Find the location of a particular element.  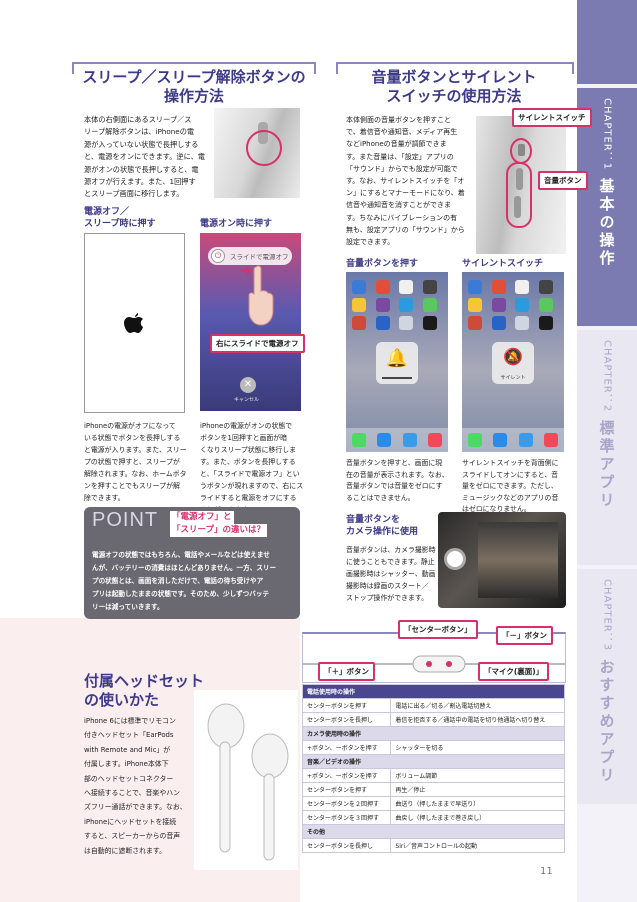

heading-line: 音量ボタンを is located at coordinates (373, 520).